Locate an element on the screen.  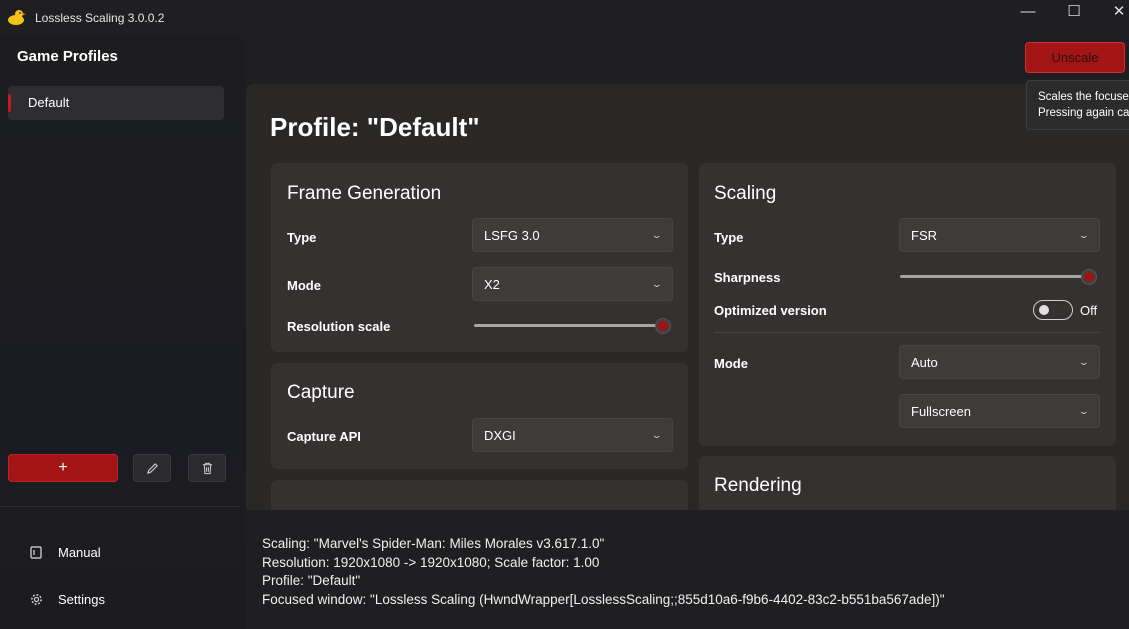
status-profile-line: Profile: "Default" is located at coordinates (311, 580).